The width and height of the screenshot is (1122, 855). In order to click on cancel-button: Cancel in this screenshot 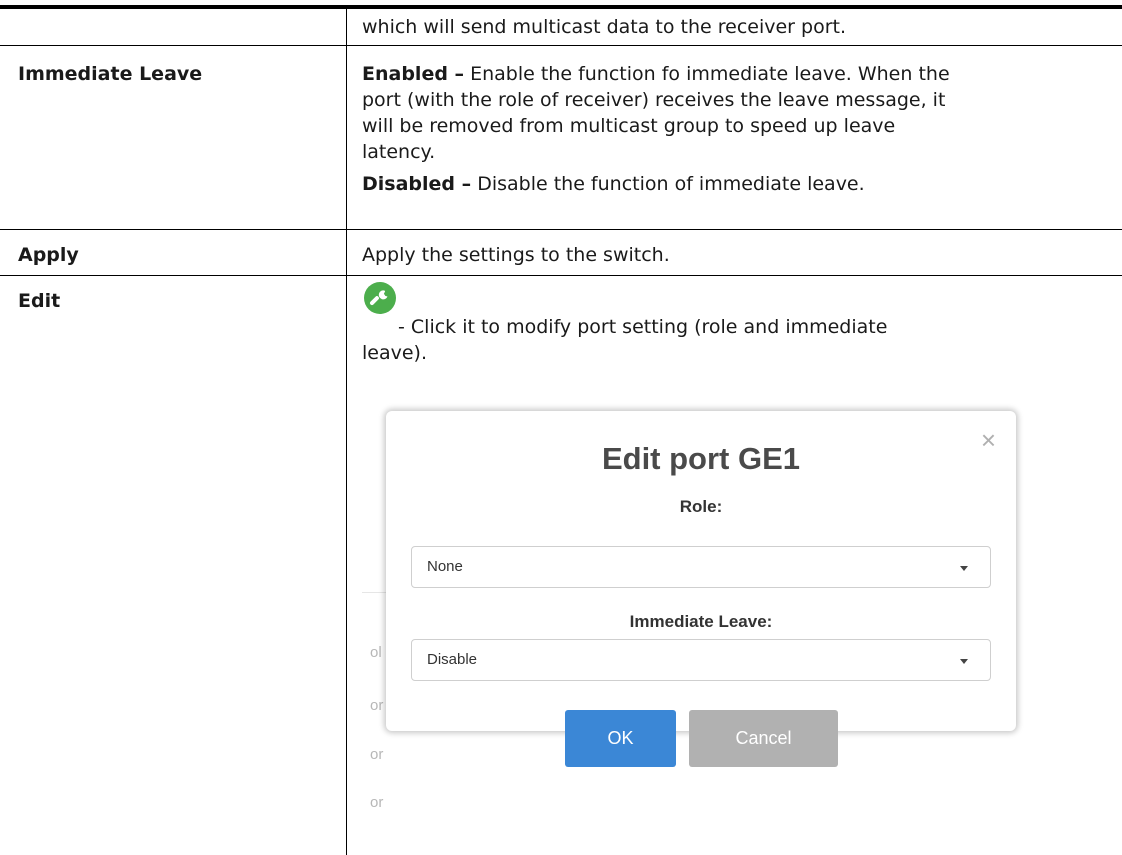, I will do `click(763, 738)`.